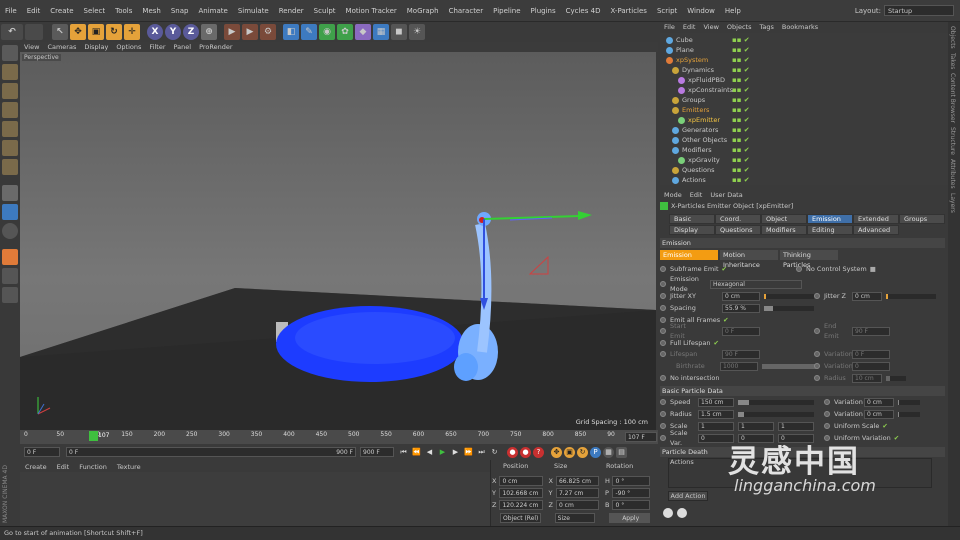  What do you see at coordinates (804, 180) in the screenshot?
I see `object-row: Actions ▪▪ ✔` at bounding box center [804, 180].